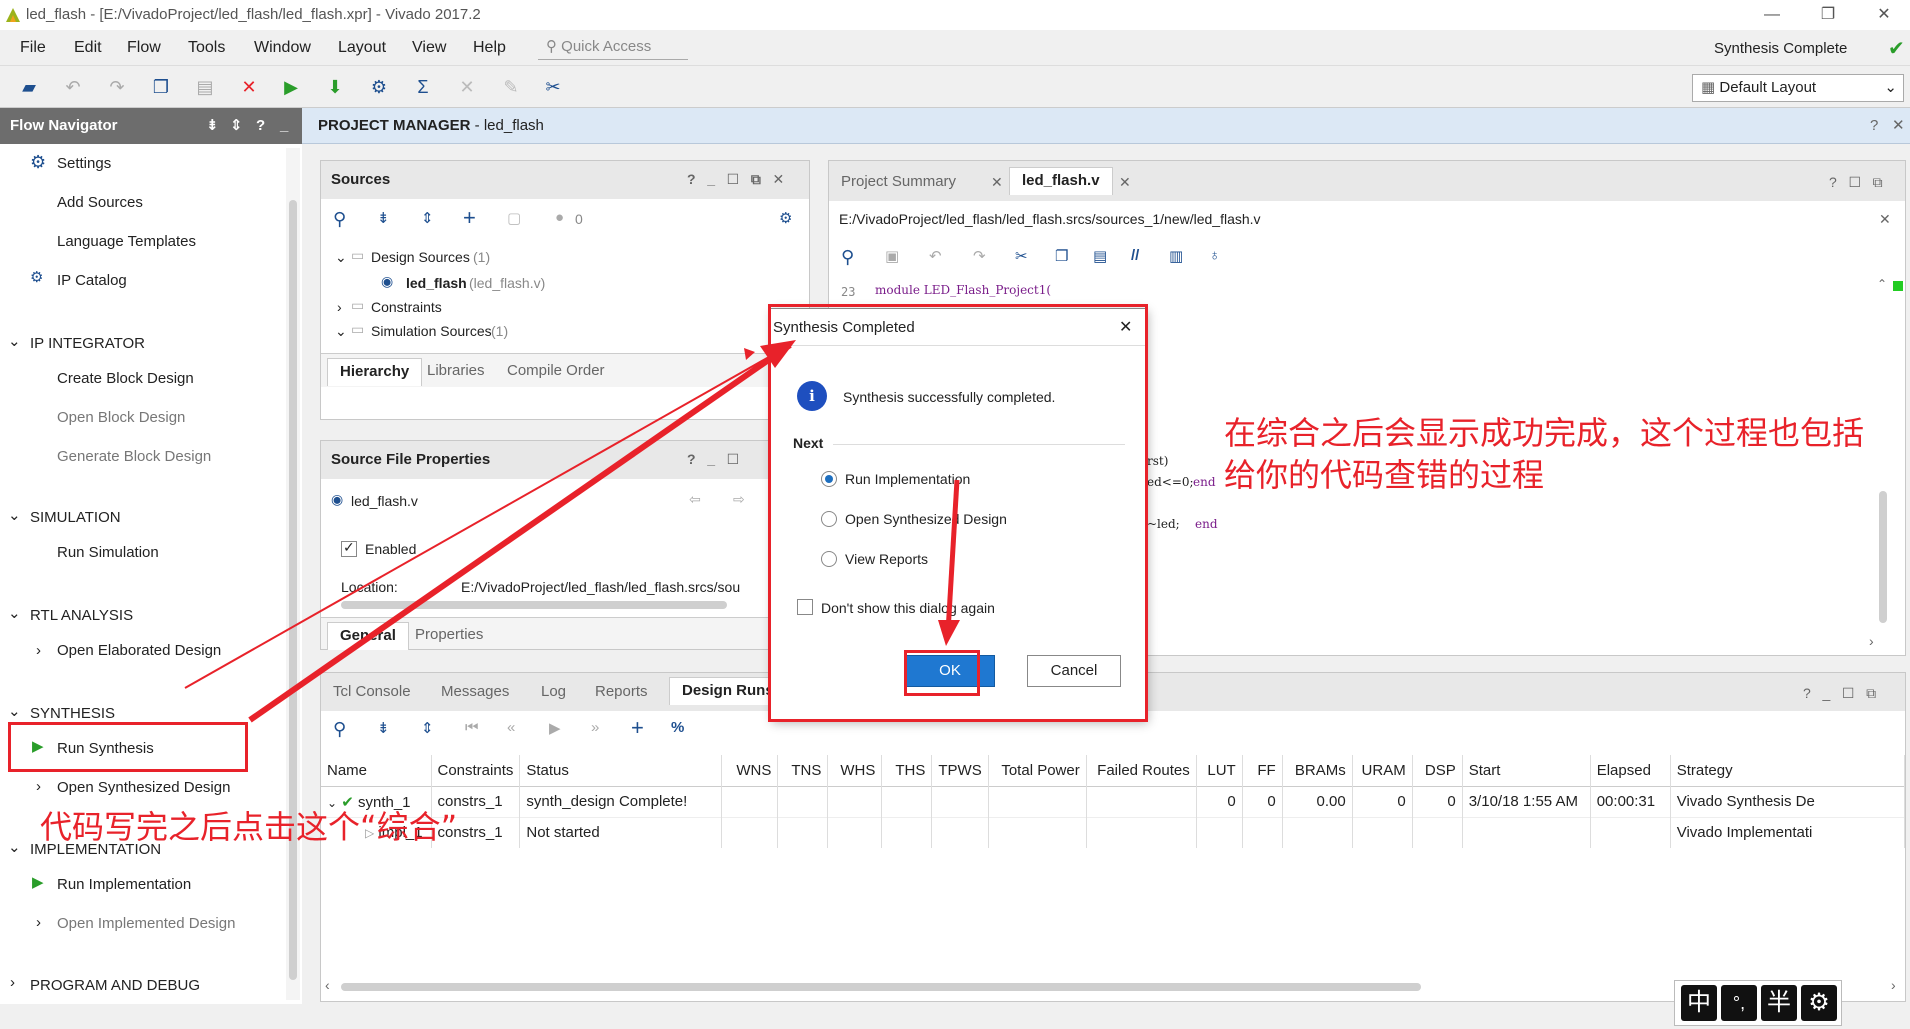 This screenshot has width=1910, height=1029. I want to click on bulb-icon: ♁, so click(1214, 255).